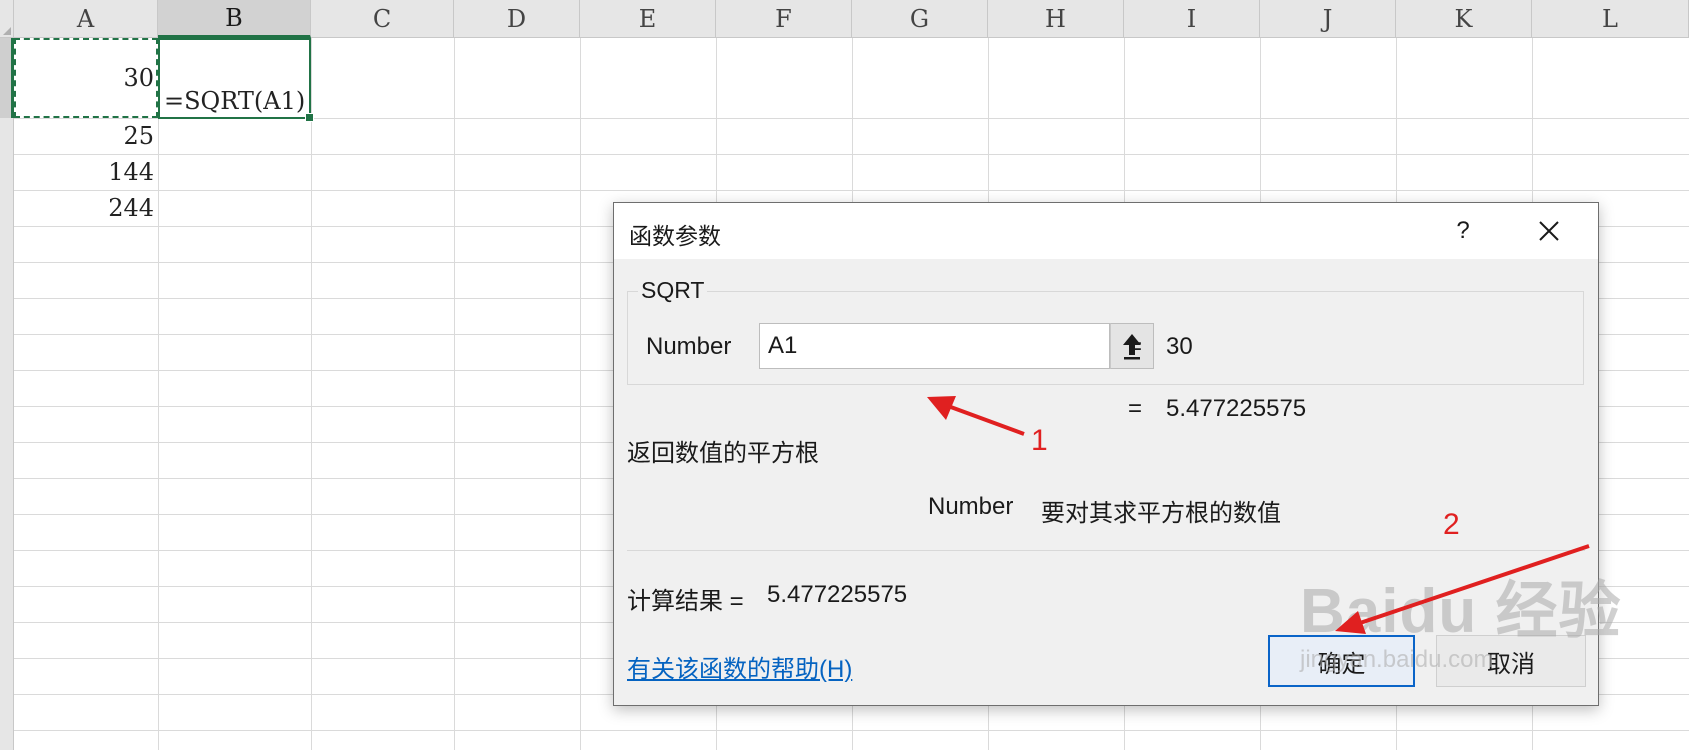 The width and height of the screenshot is (1689, 750). Describe the element at coordinates (517, 19) in the screenshot. I see `column-header-d: D` at that location.